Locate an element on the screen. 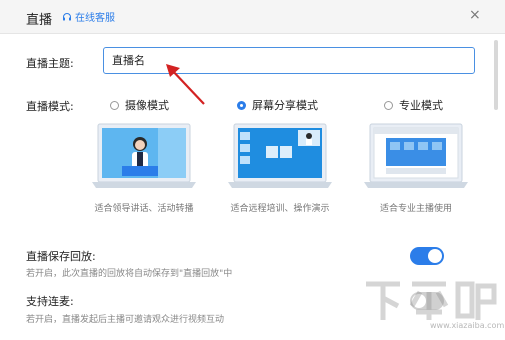 This screenshot has width=505, height=340. window-title: 直播 is located at coordinates (39, 20).